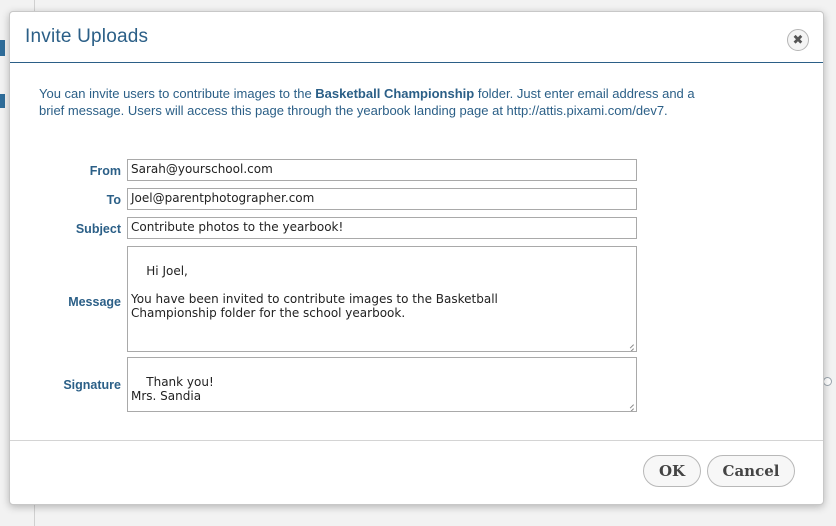  Describe the element at coordinates (382, 384) in the screenshot. I see `signature-textarea: Thank you! Mrs. Sandia` at that location.